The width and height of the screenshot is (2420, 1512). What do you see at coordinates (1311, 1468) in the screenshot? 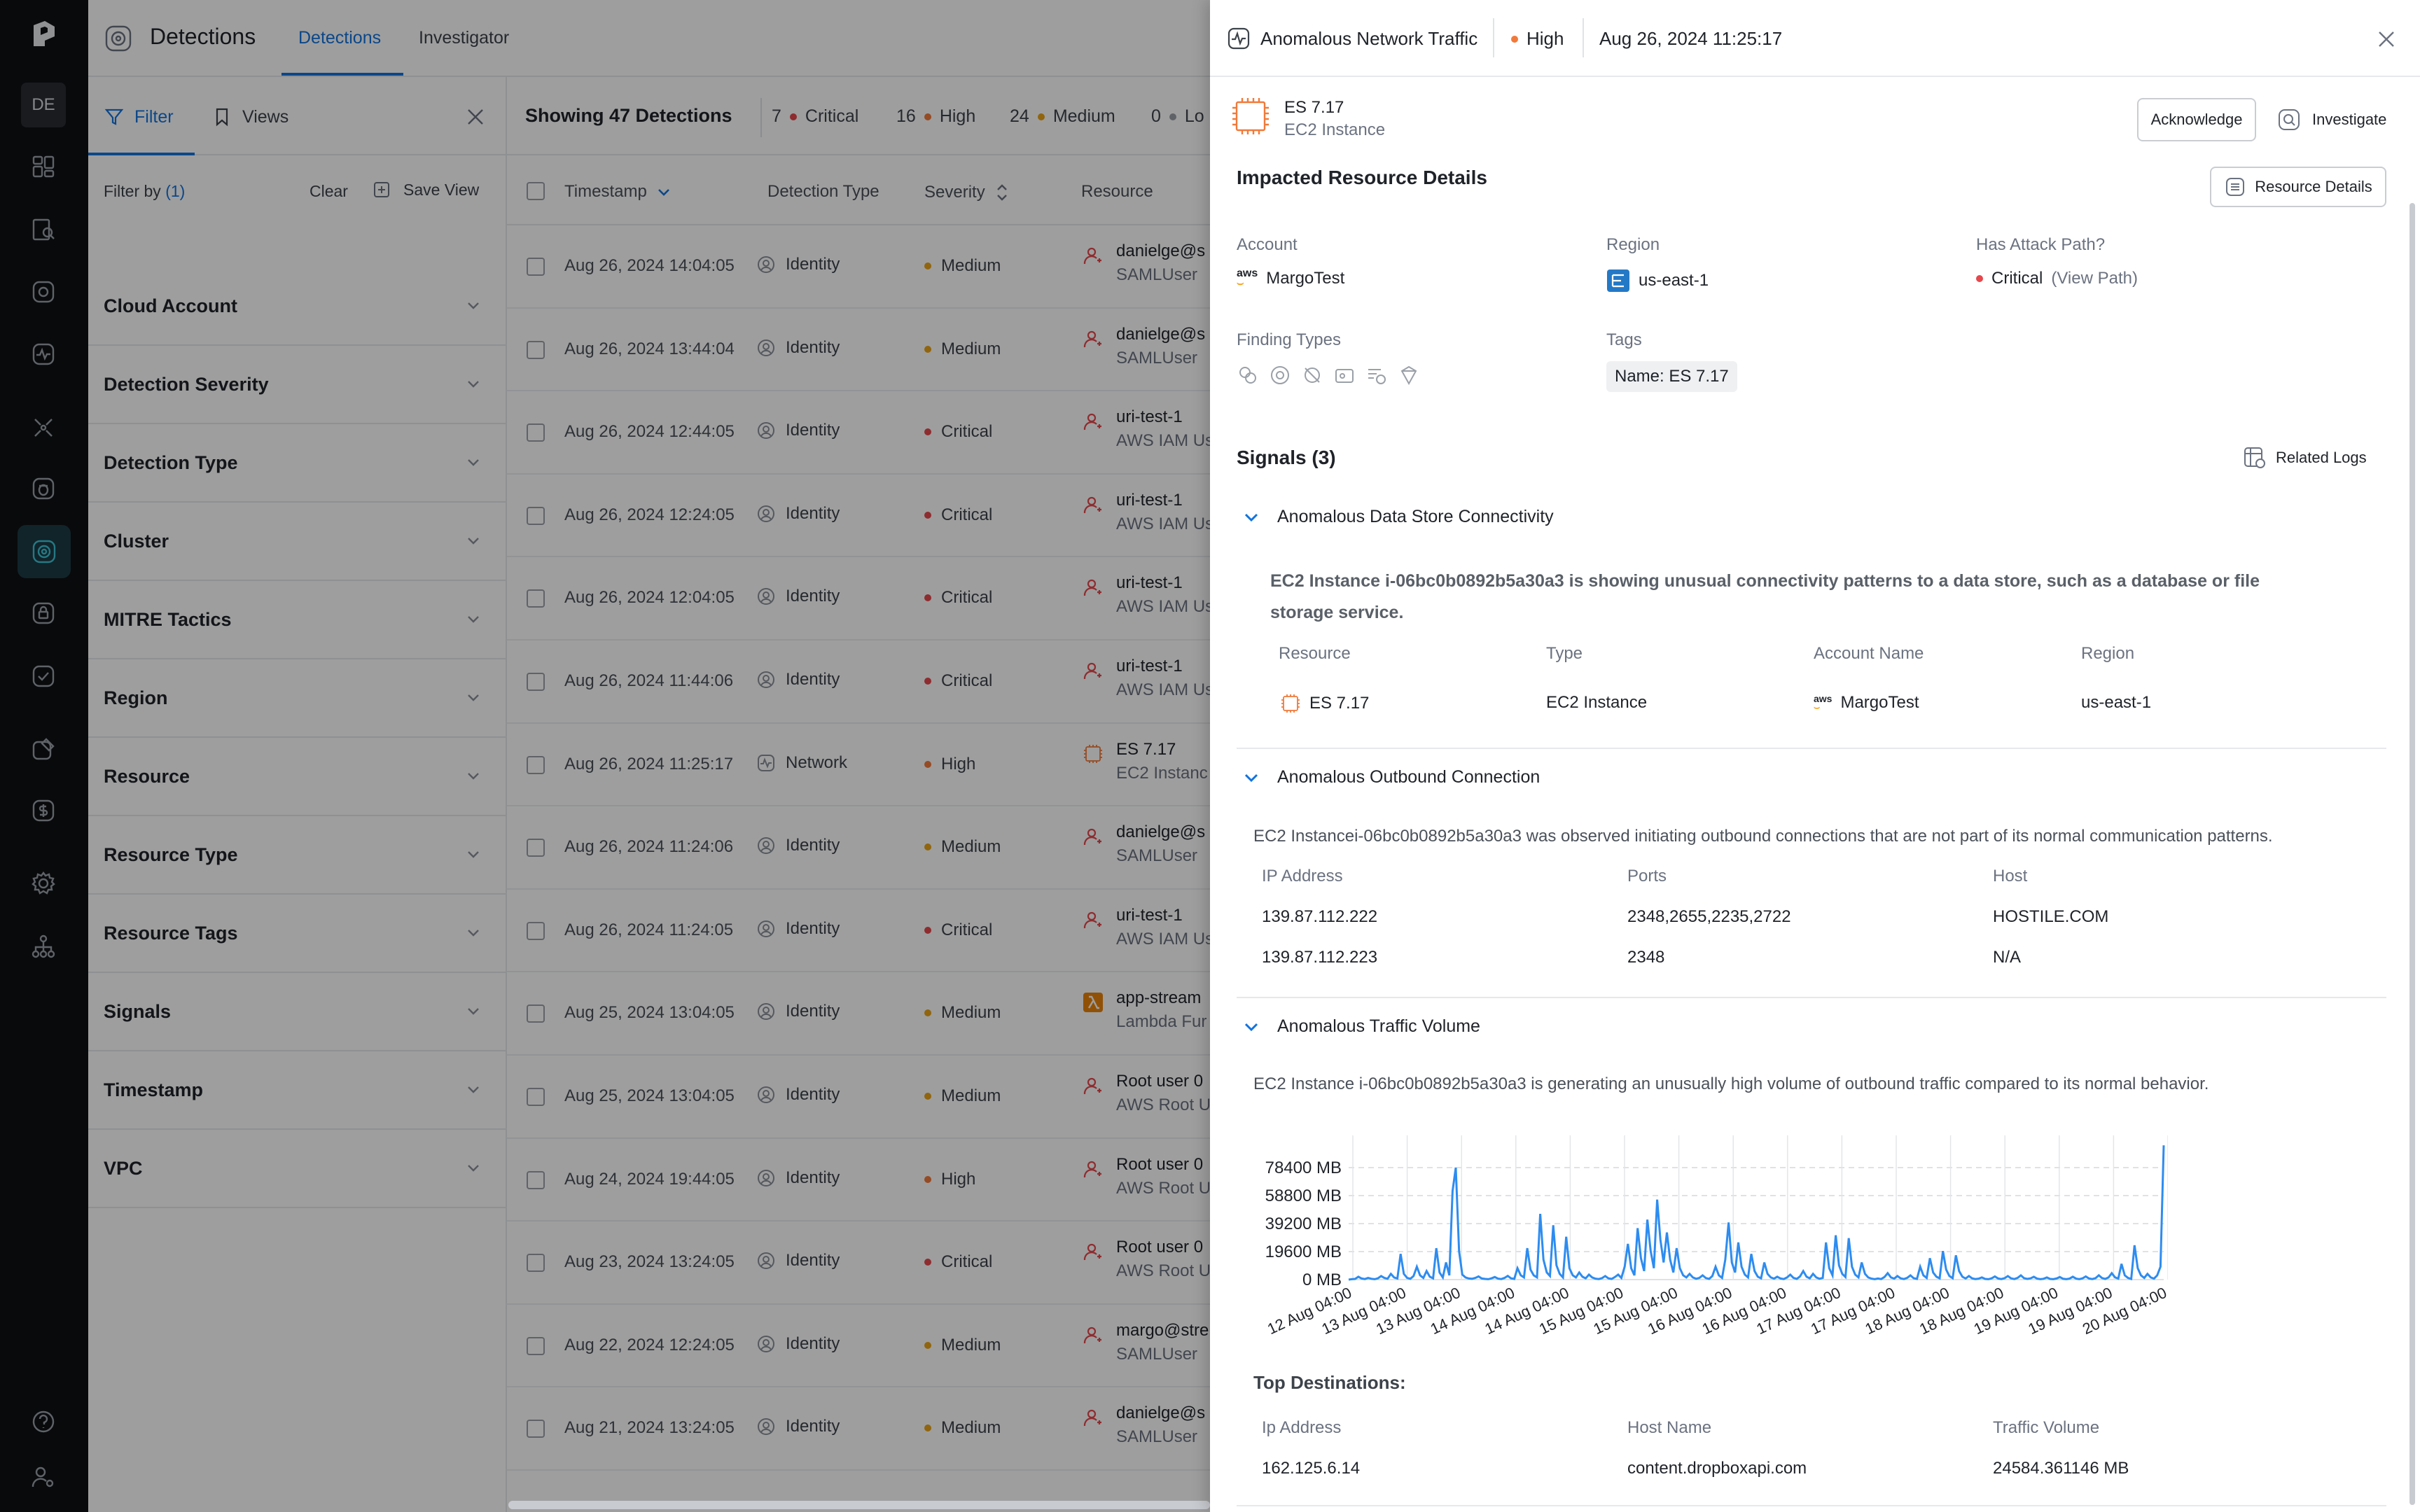
I see `cell-ip: 162.125.6.14` at bounding box center [1311, 1468].